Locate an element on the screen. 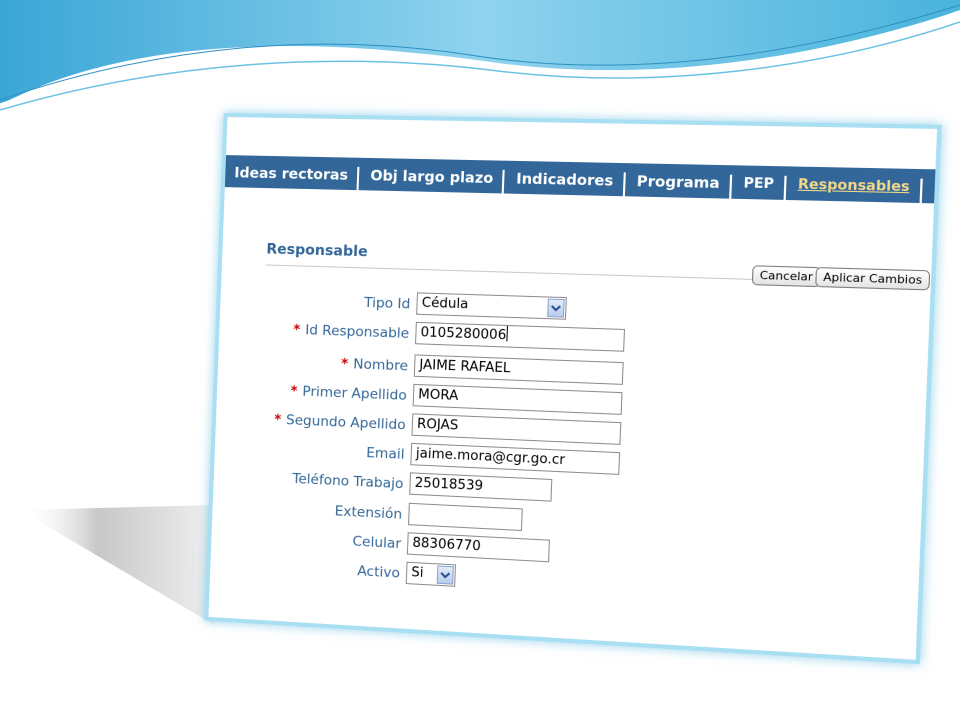  tab-responsables: Responsables is located at coordinates (855, 189).